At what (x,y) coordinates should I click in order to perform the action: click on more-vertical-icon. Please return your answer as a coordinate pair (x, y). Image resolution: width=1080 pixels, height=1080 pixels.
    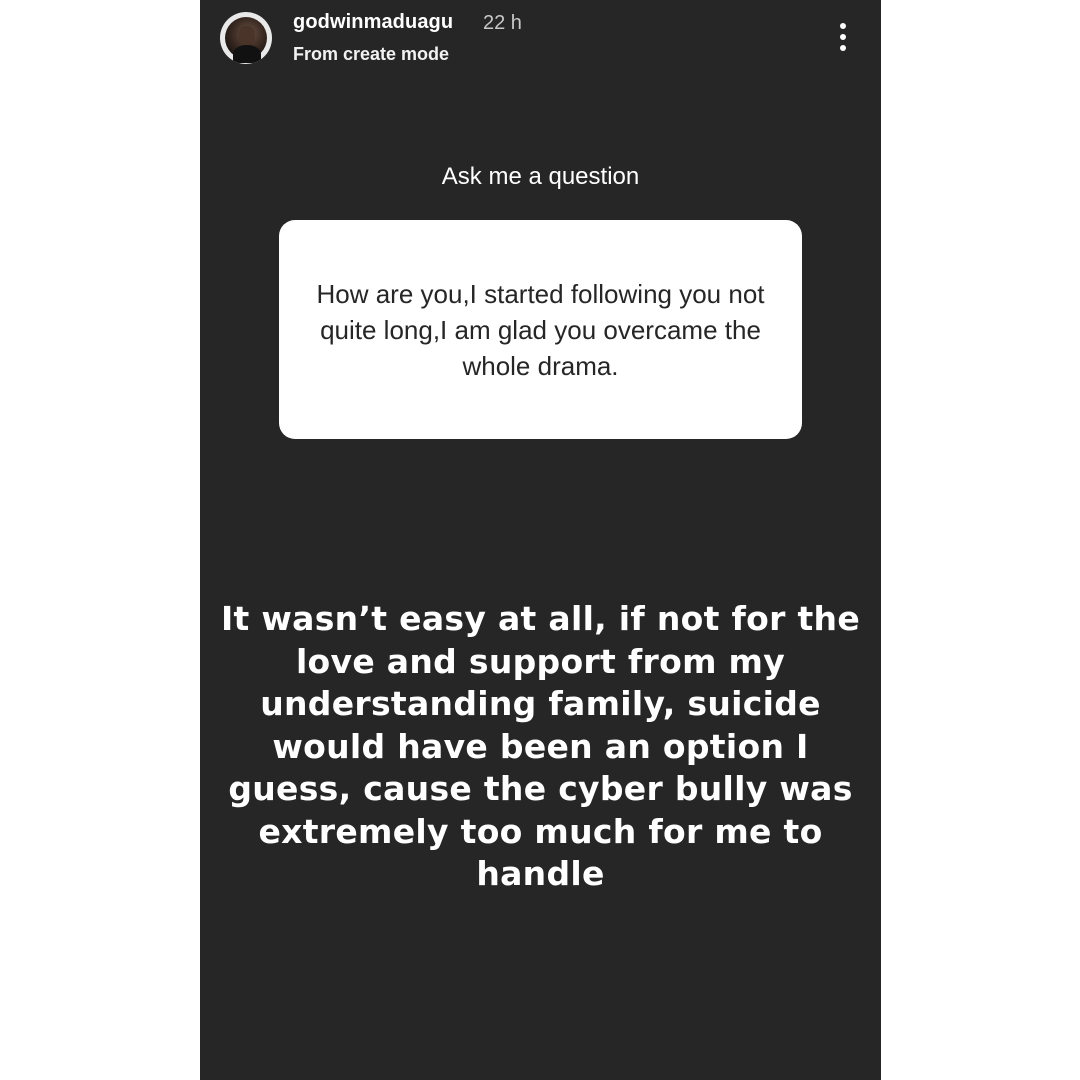
    Looking at the image, I should click on (843, 26).